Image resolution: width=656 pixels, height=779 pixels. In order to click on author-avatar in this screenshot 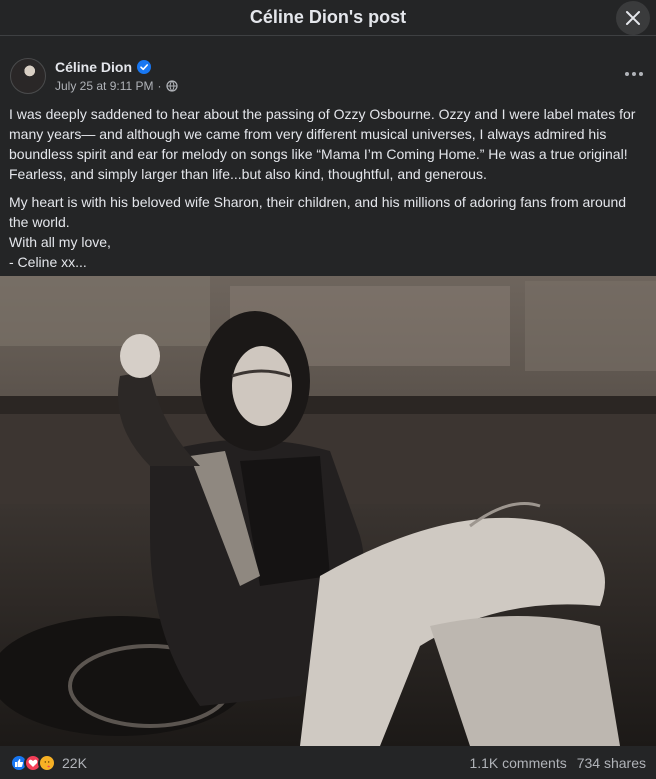, I will do `click(28, 76)`.